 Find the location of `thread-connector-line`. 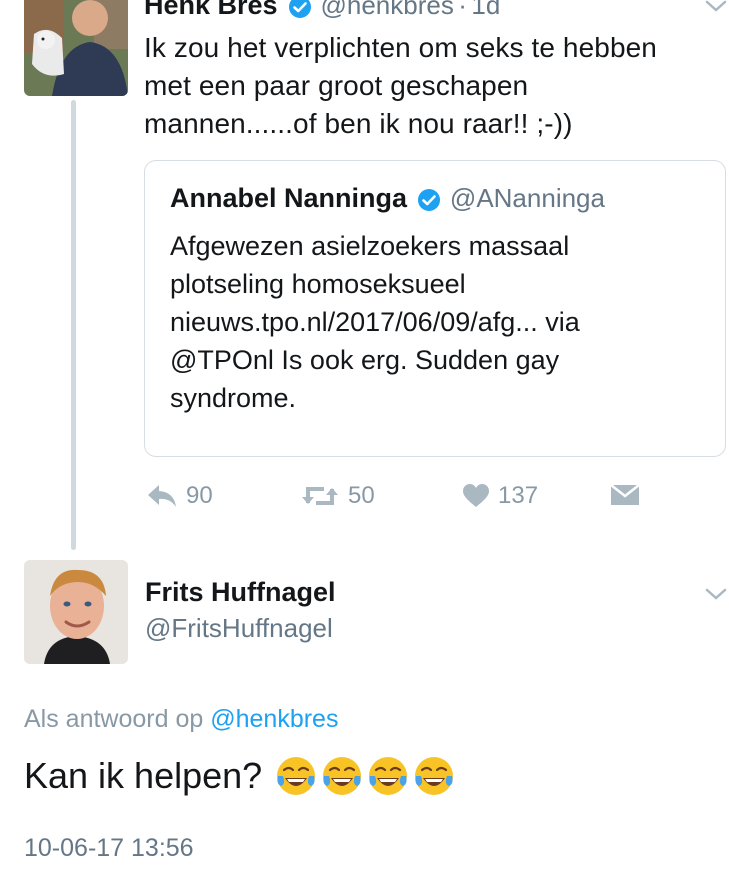

thread-connector-line is located at coordinates (73, 325).